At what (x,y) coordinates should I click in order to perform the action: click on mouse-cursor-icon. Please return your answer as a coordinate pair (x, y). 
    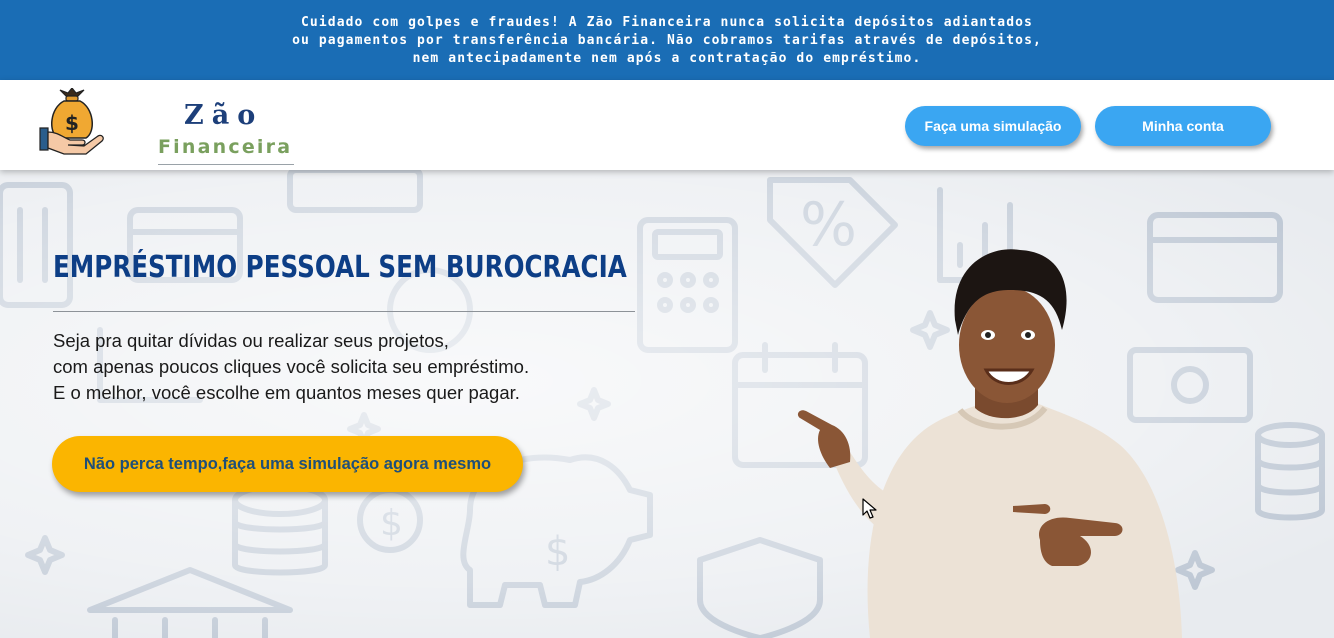
    Looking at the image, I should click on (869, 508).